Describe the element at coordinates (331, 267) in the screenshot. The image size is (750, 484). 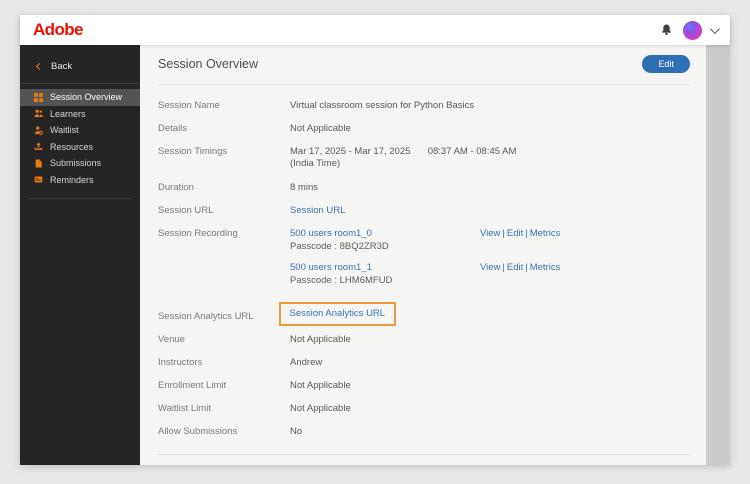
I see `recording-link: 500 users room1_1` at that location.